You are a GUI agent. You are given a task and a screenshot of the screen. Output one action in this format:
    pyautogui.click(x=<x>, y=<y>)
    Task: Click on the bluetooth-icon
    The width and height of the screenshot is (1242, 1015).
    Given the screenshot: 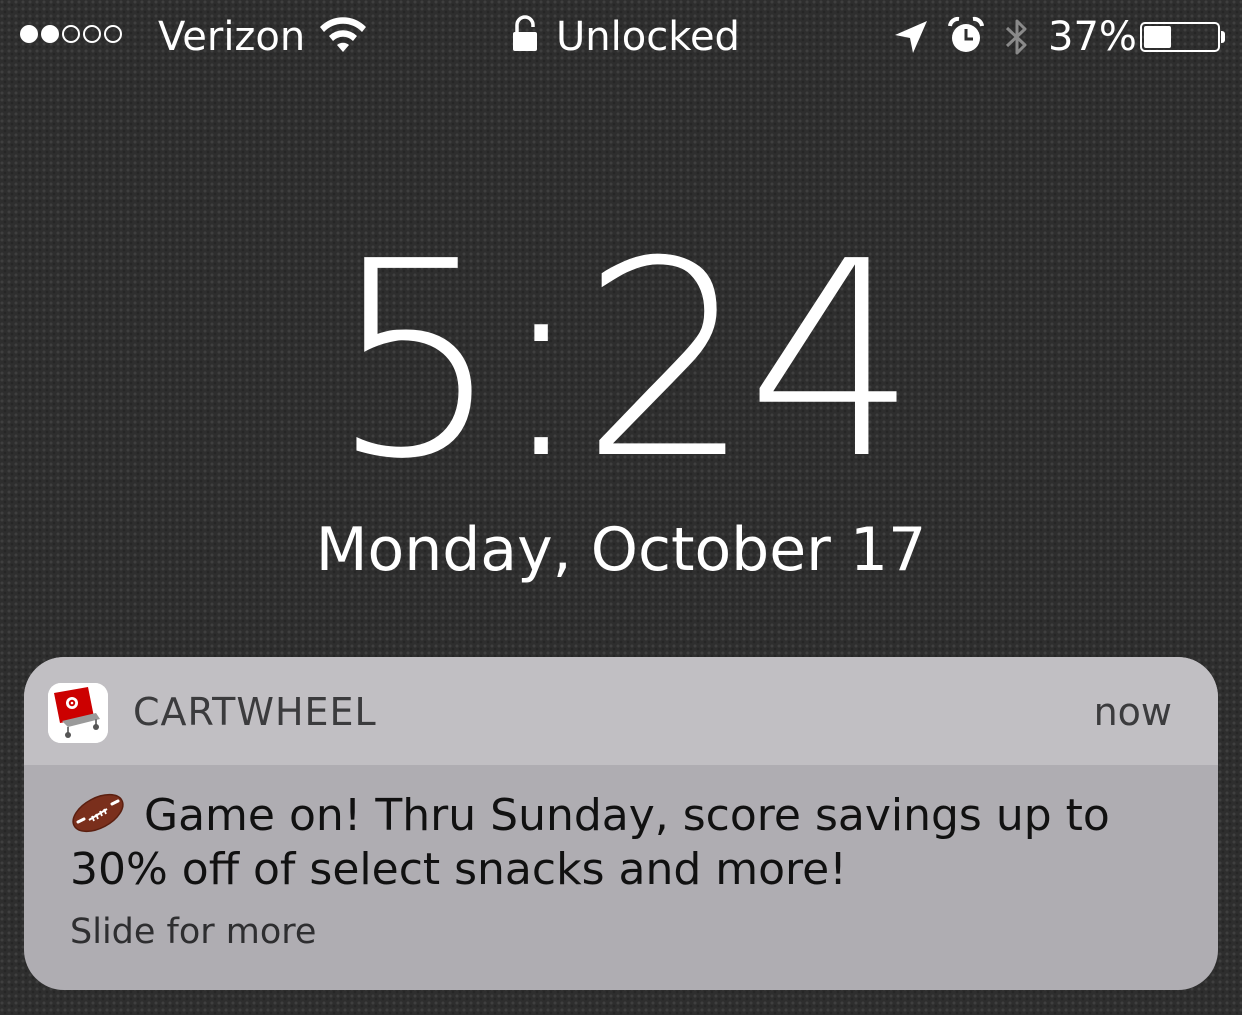 What is the action you would take?
    pyautogui.click(x=1016, y=37)
    